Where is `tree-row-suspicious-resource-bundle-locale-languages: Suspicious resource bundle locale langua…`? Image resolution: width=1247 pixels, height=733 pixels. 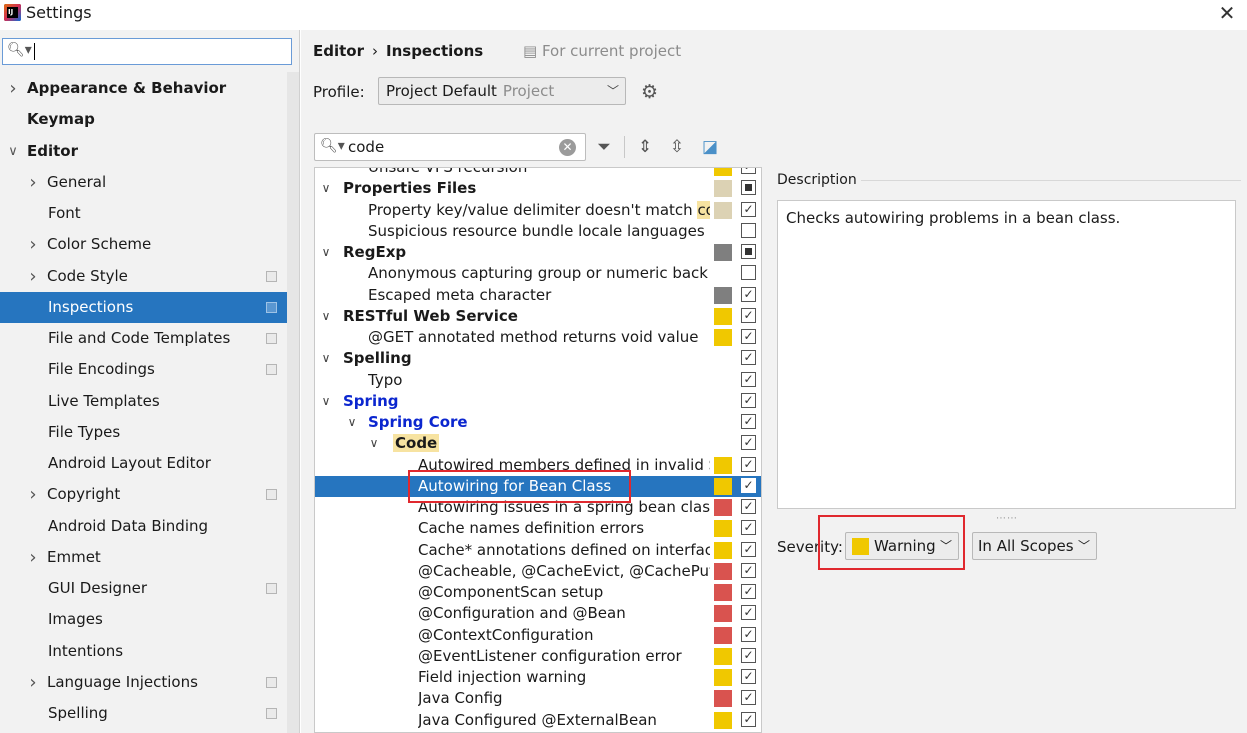 tree-row-suspicious-resource-bundle-locale-languages: Suspicious resource bundle locale langua… is located at coordinates (538, 231).